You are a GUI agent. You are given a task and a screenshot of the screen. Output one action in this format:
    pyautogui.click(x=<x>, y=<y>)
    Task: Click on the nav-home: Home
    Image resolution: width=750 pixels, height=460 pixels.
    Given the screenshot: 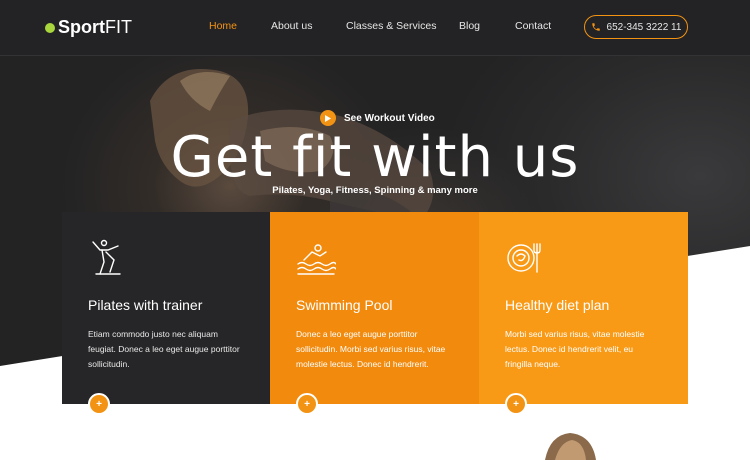 What is the action you would take?
    pyautogui.click(x=223, y=26)
    